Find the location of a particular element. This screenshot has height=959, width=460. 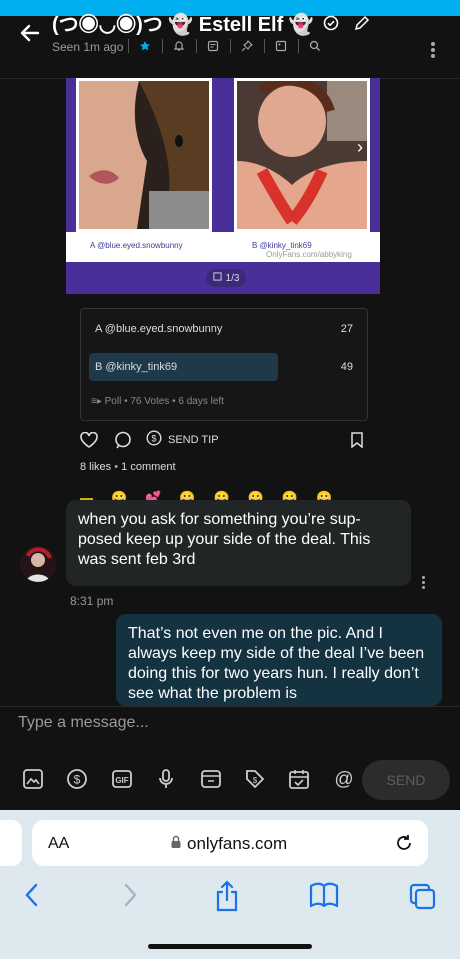

back-arrow-icon is located at coordinates (29, 34).